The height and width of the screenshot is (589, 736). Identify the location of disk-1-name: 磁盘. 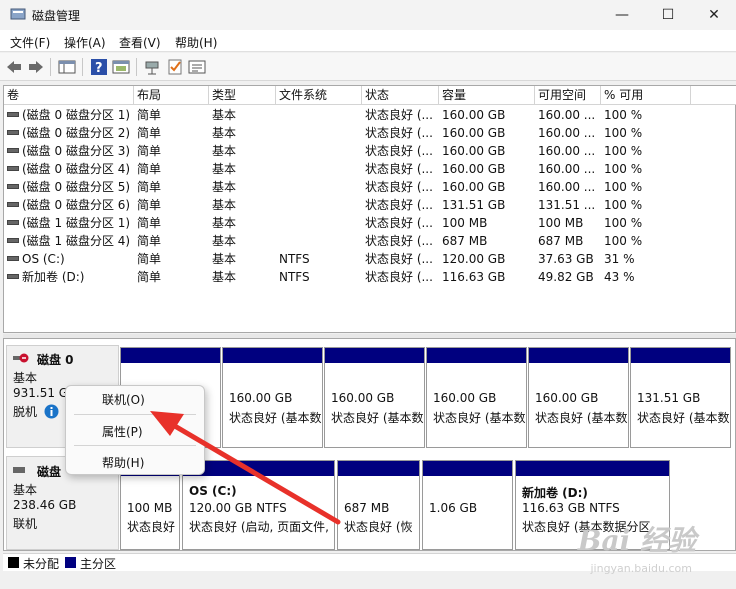
(49, 472).